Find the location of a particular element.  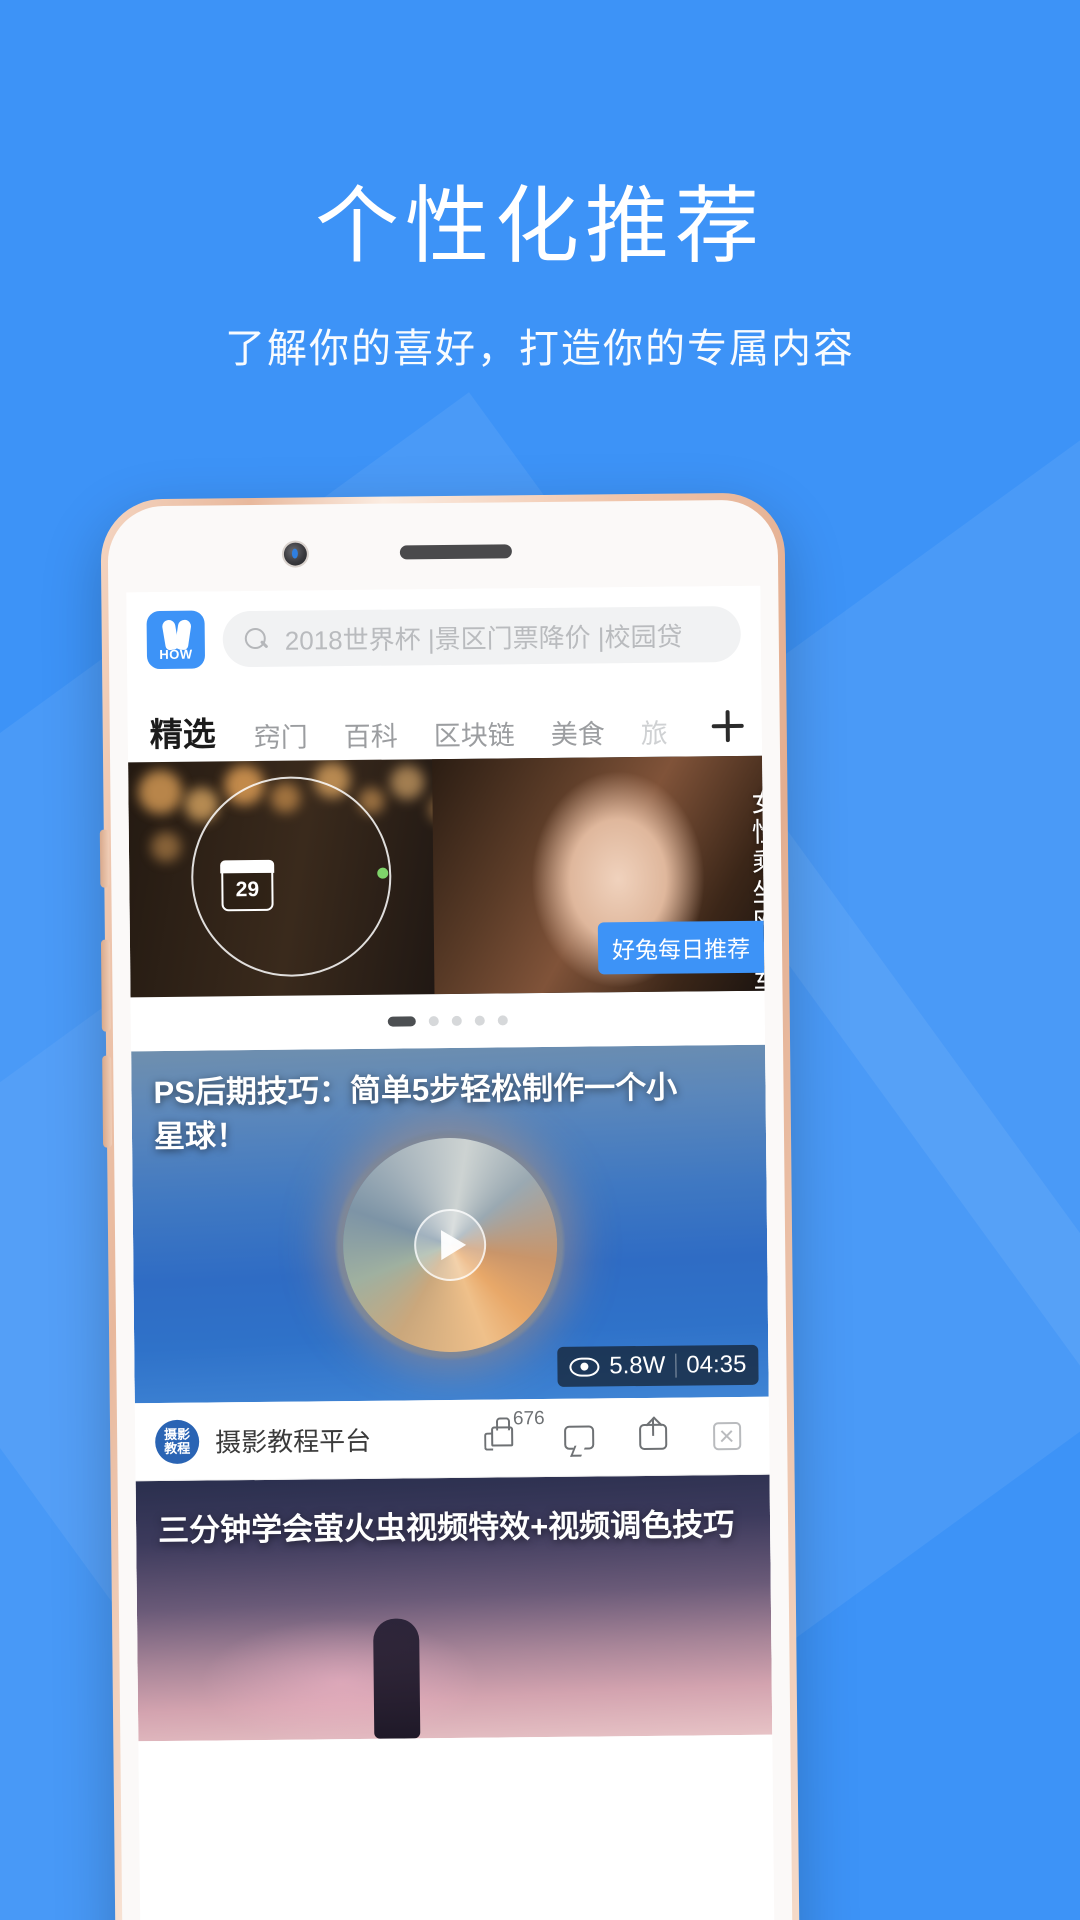

video-action-row: 摄影 教程 摄影教程平台 676 is located at coordinates (452, 1439).